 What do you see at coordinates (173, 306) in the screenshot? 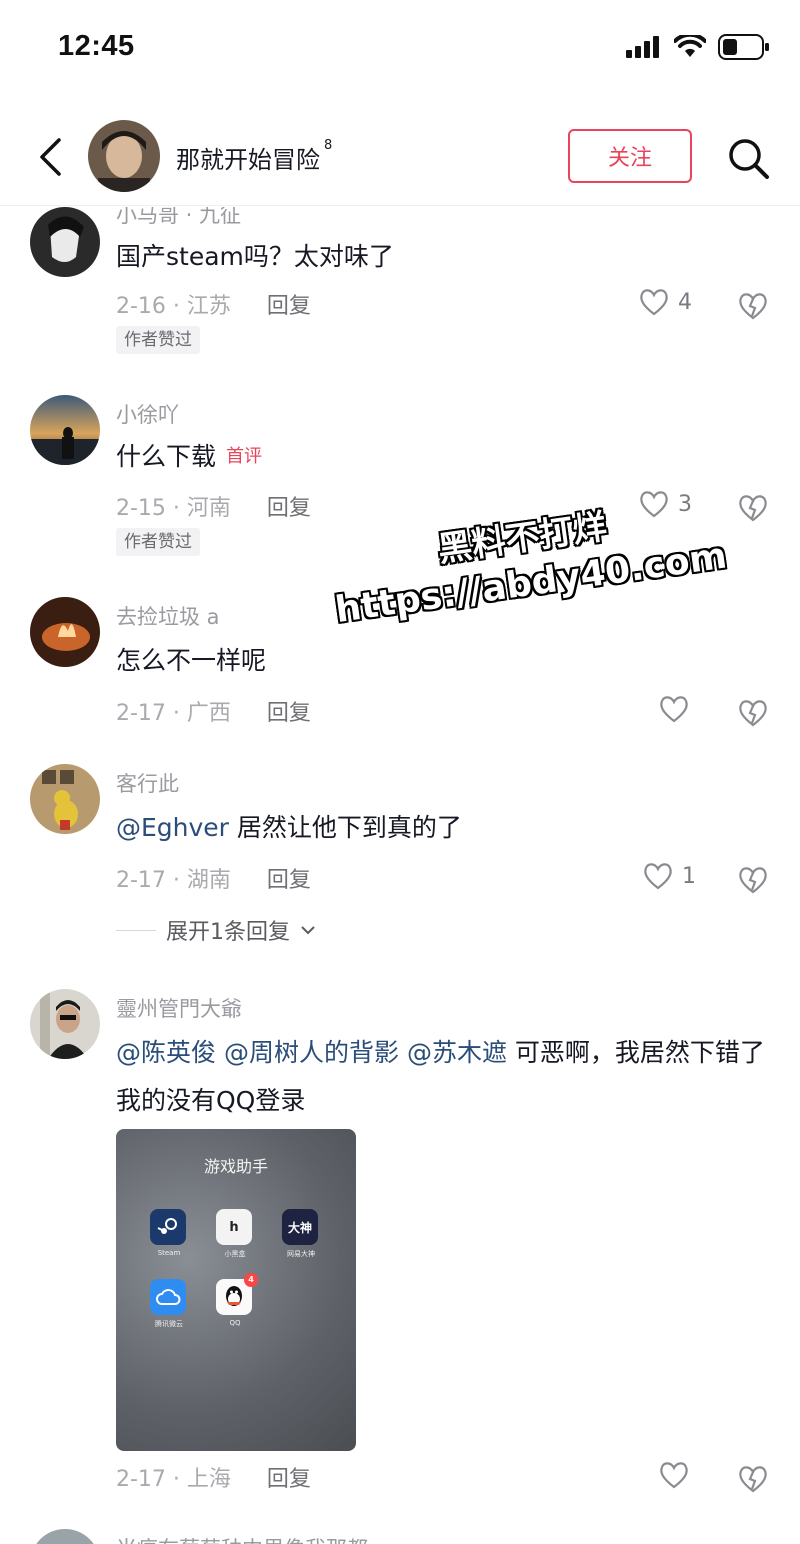
I see `comment-date: 2-16 · 江苏` at bounding box center [173, 306].